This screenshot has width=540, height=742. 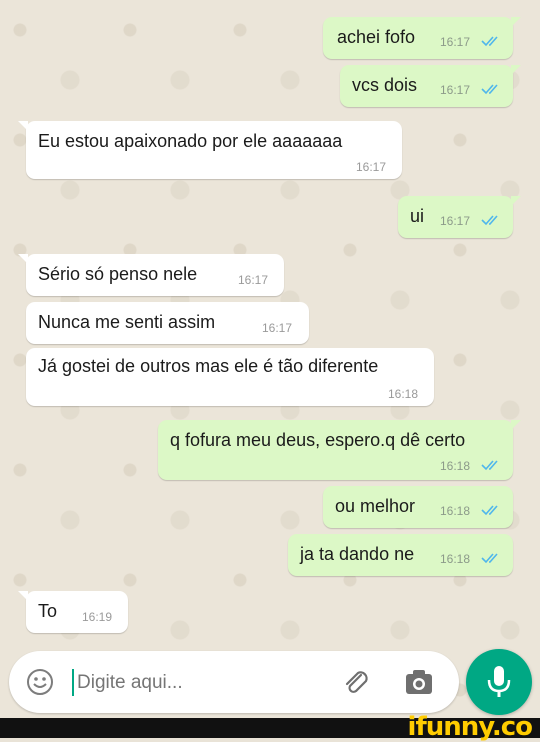 What do you see at coordinates (417, 216) in the screenshot?
I see `message-text: ui` at bounding box center [417, 216].